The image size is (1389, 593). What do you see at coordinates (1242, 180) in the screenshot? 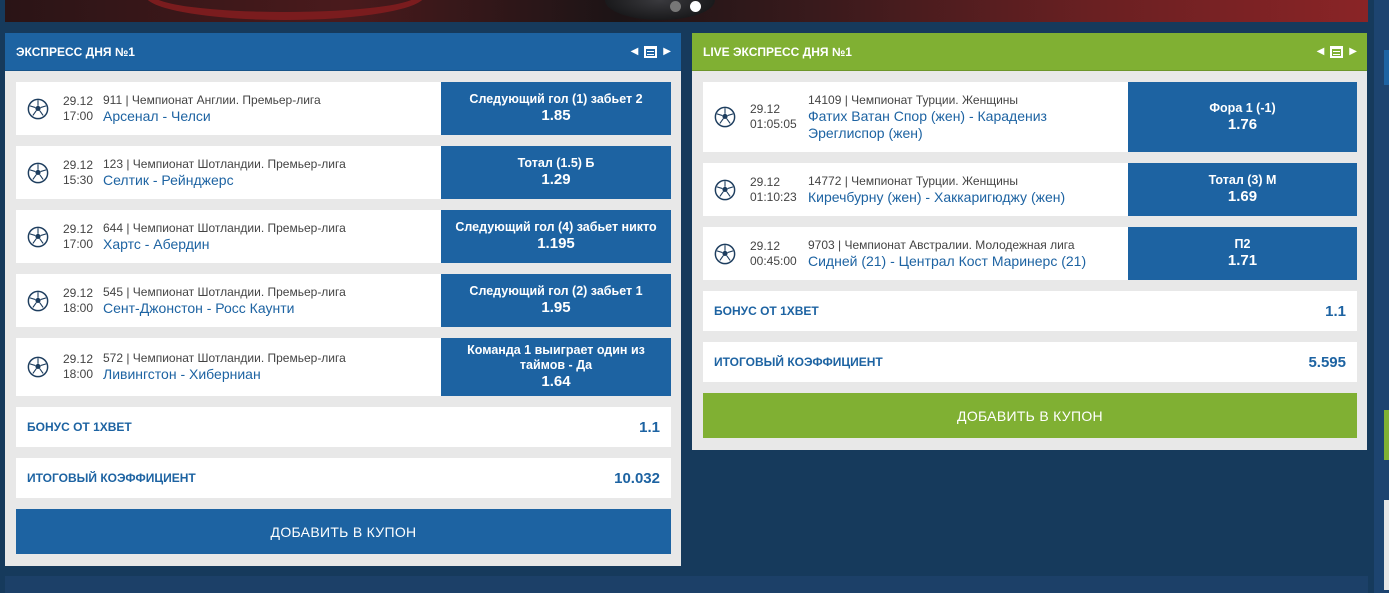
I see `bet-type: Тотал (3) М` at bounding box center [1242, 180].